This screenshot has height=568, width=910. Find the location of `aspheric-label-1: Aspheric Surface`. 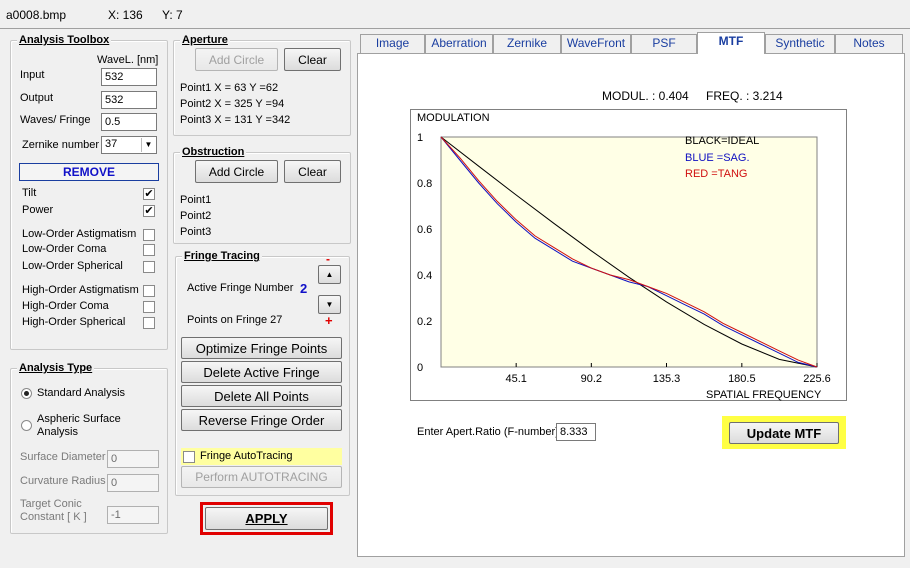

aspheric-label-1: Aspheric Surface is located at coordinates (79, 419).